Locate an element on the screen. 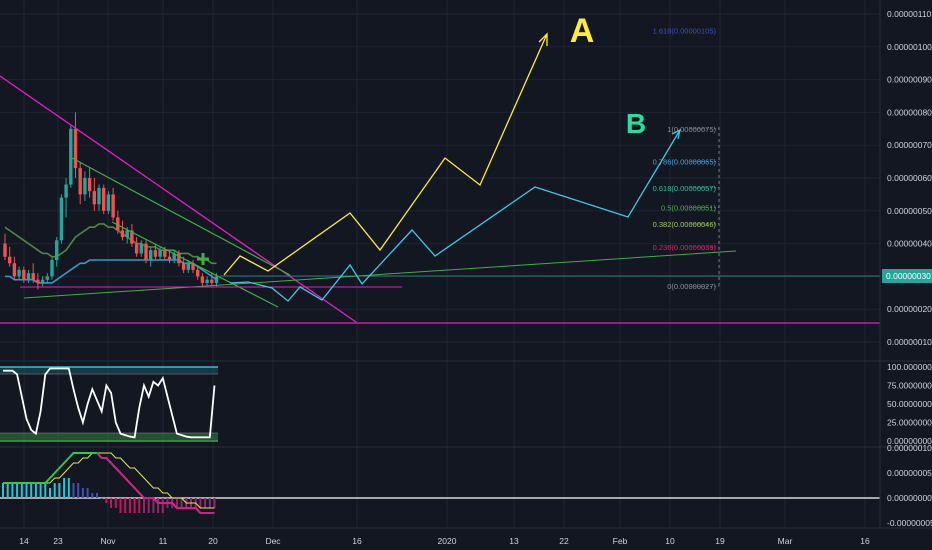  time-axis-label: 20 is located at coordinates (213, 541).